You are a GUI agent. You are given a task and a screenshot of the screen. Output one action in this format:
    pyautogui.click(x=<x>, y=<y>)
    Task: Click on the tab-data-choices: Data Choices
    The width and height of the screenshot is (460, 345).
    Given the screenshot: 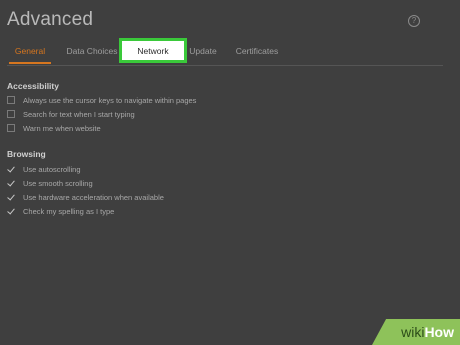 What is the action you would take?
    pyautogui.click(x=92, y=52)
    